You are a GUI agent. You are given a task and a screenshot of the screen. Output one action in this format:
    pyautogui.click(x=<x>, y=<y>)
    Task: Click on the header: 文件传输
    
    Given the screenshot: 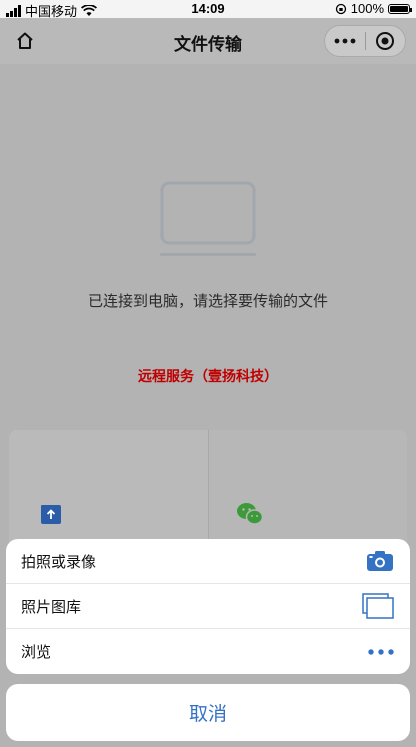 What is the action you would take?
    pyautogui.click(x=208, y=41)
    